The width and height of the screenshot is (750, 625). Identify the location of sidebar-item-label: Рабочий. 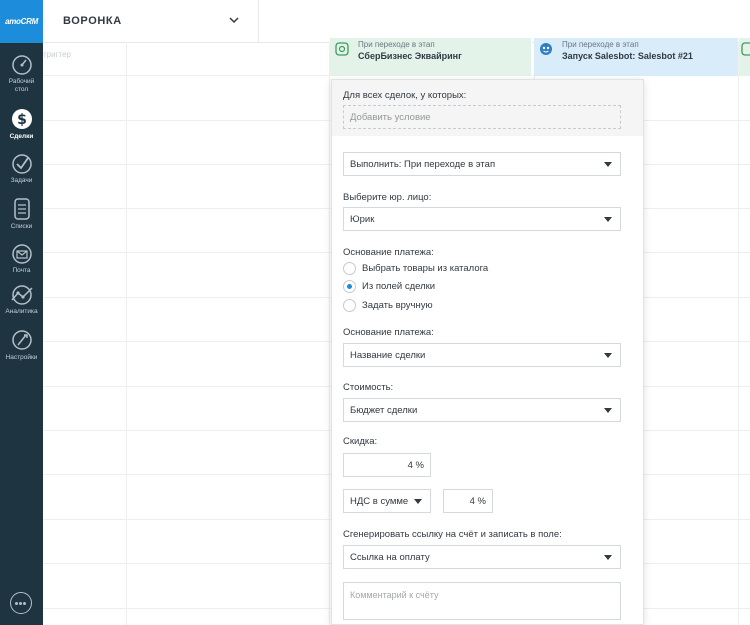
(21, 81).